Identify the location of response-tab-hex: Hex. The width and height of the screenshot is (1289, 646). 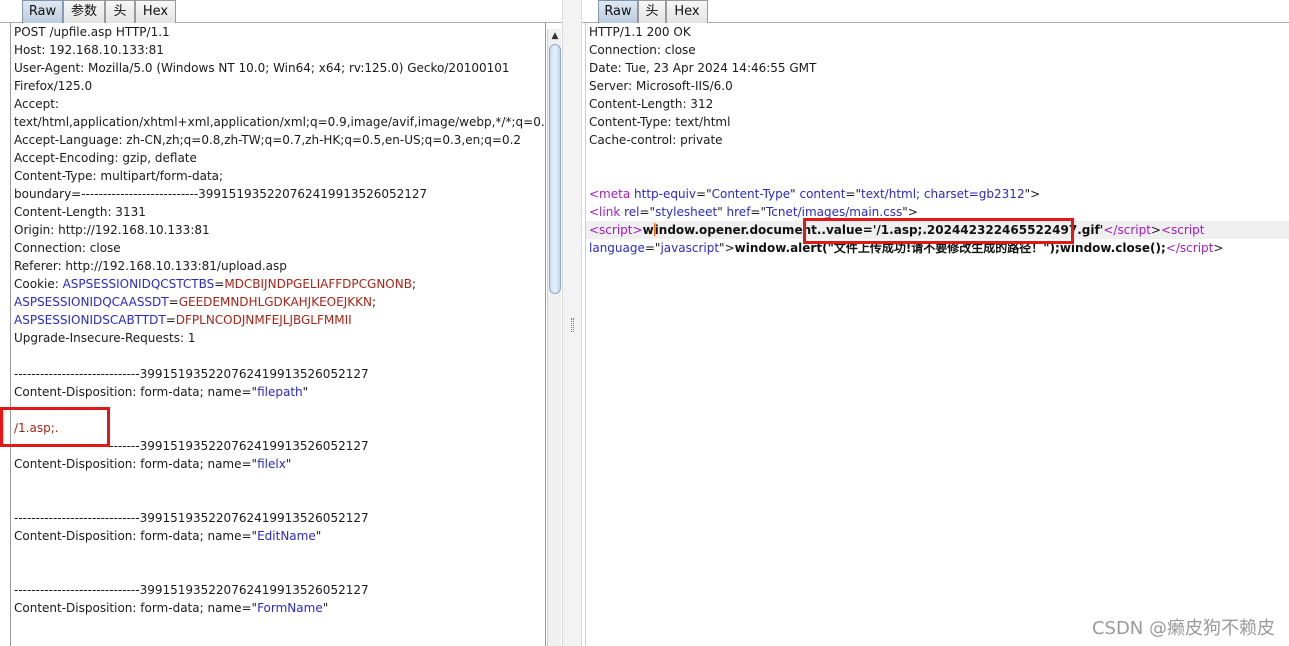
(687, 11).